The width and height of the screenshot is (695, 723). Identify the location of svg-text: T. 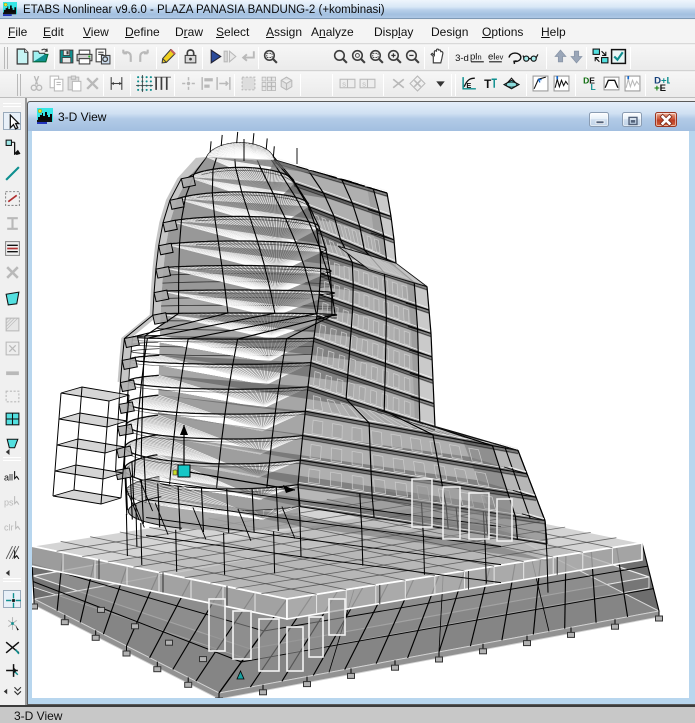
(487, 84).